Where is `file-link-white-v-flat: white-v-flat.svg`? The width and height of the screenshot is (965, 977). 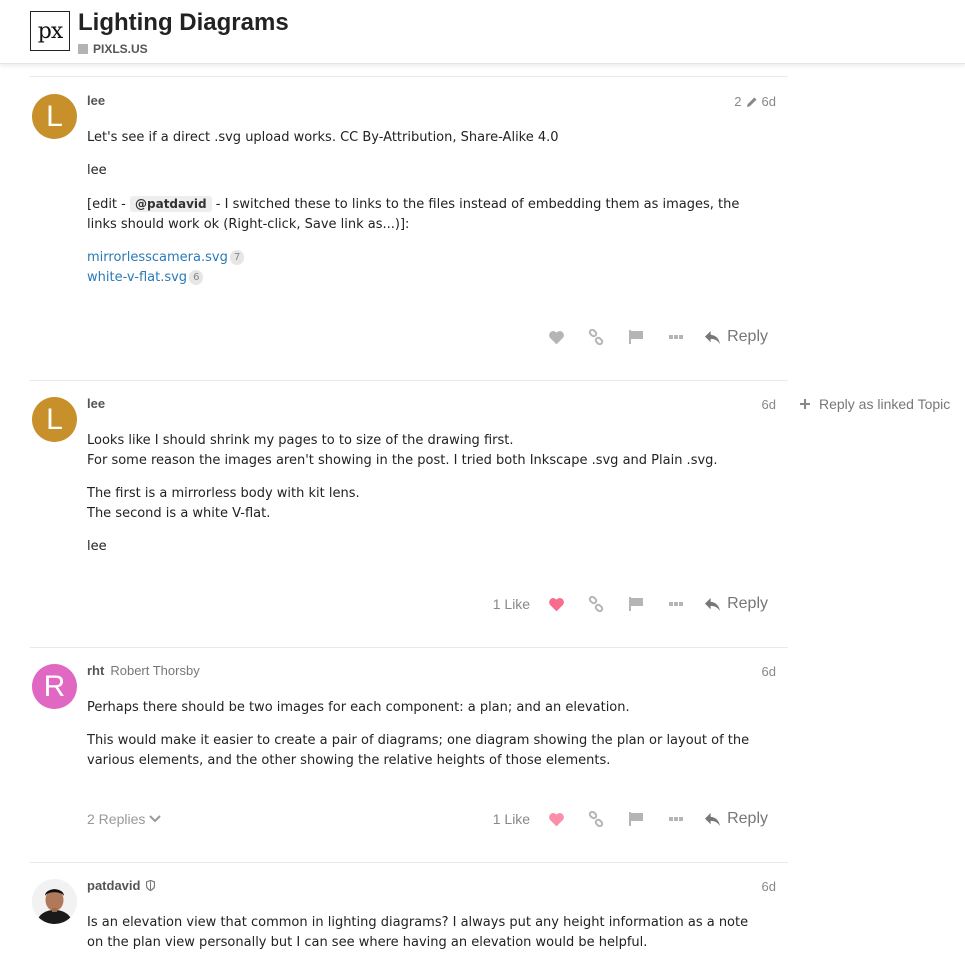
file-link-white-v-flat: white-v-flat.svg is located at coordinates (137, 277).